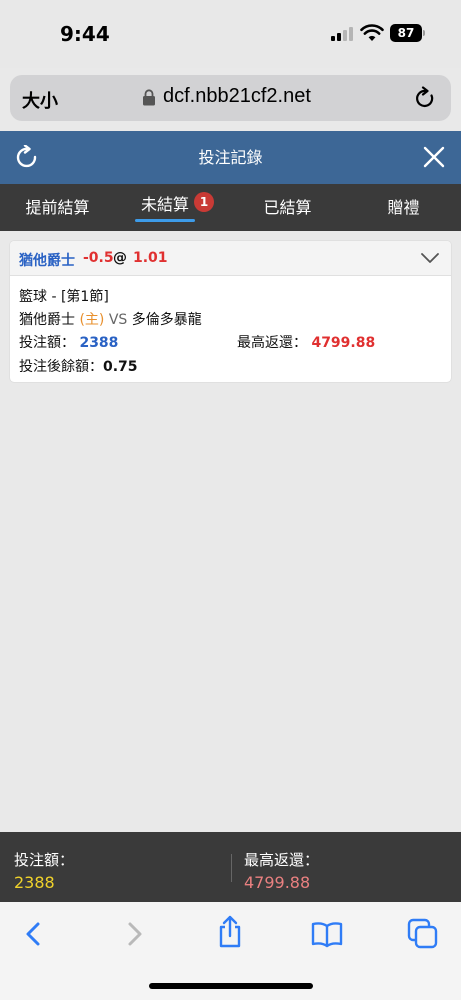  Describe the element at coordinates (47, 343) in the screenshot. I see `stake-label: 投注額：` at that location.